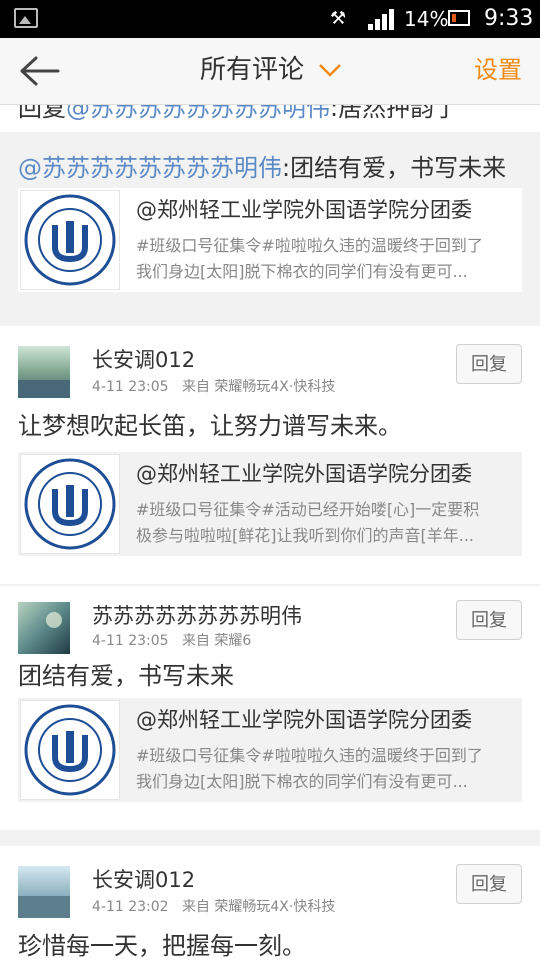 The image size is (540, 960). Describe the element at coordinates (426, 19) in the screenshot. I see `battery-percent: 14%` at that location.